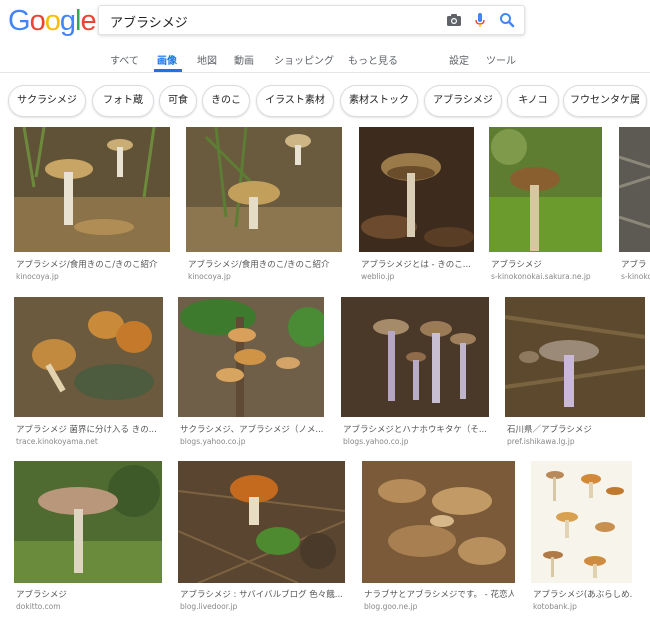 The image size is (650, 619). I want to click on result-source: weblio.jp, so click(378, 276).